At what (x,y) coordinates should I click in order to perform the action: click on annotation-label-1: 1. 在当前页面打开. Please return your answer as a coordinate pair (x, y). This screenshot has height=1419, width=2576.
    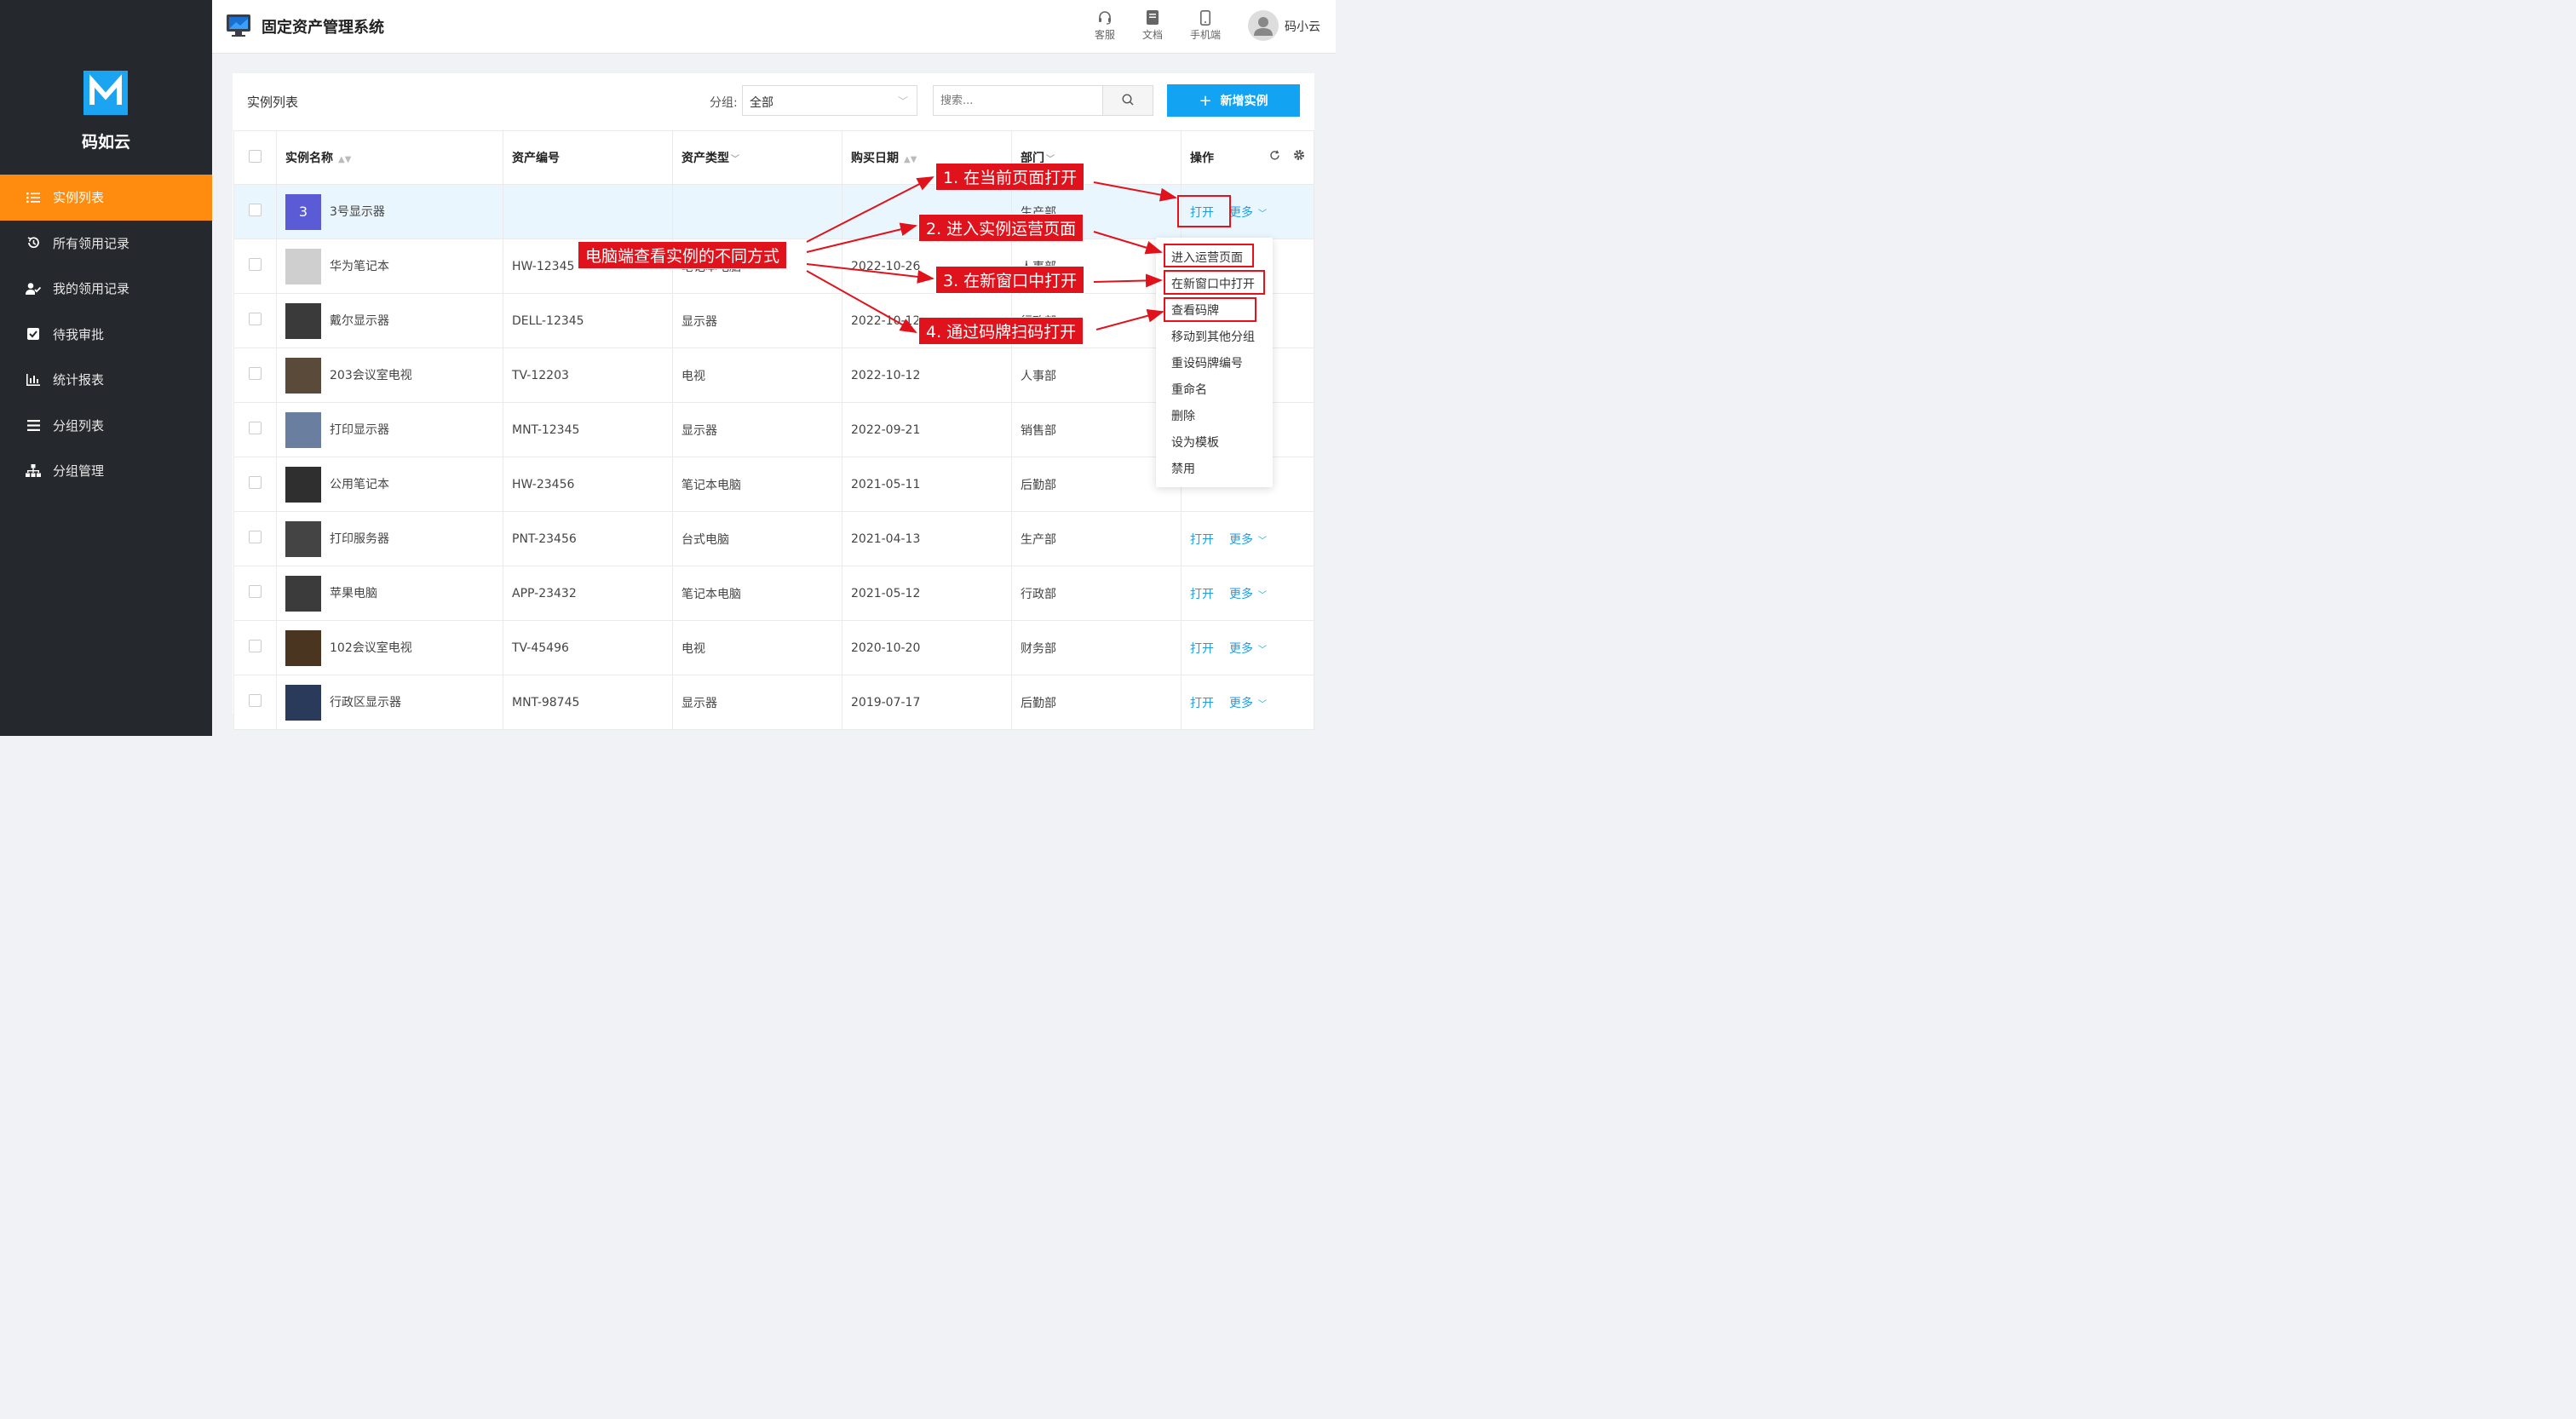
    Looking at the image, I should click on (1010, 177).